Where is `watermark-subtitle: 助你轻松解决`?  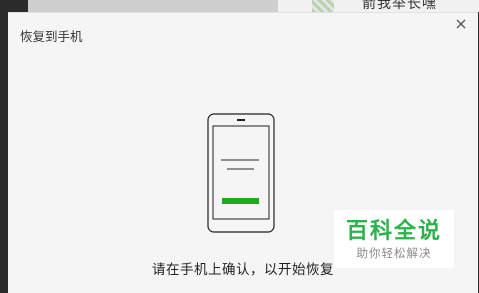
watermark-subtitle: 助你轻松解决 is located at coordinates (394, 253).